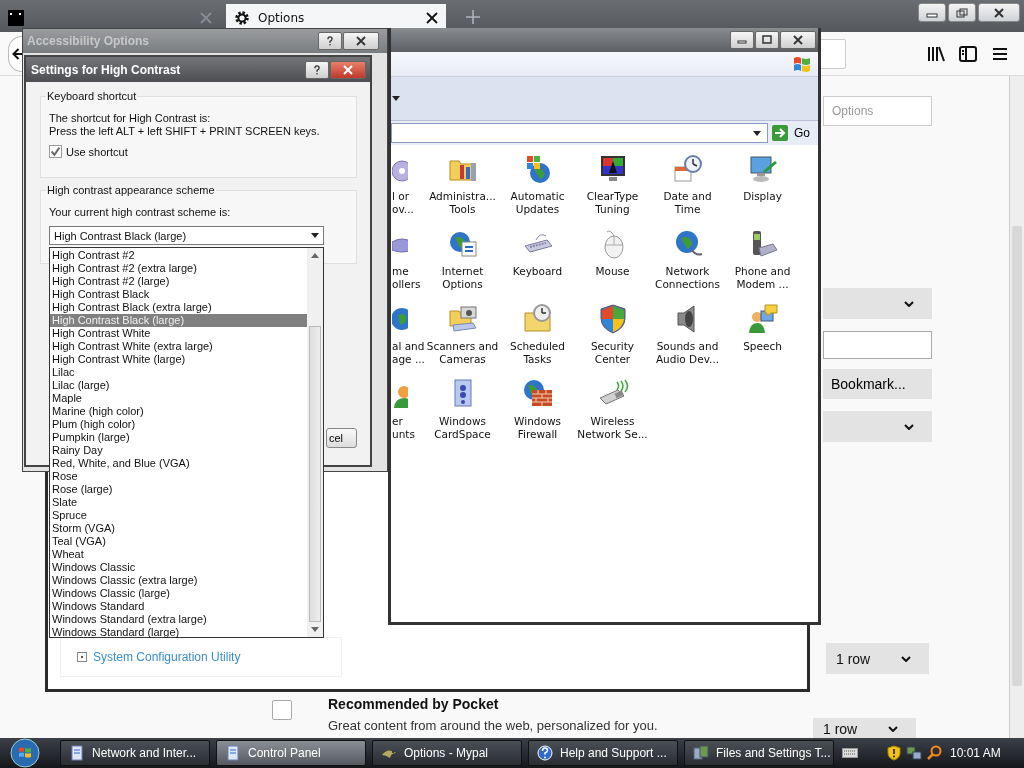 Image resolution: width=1024 pixels, height=768 pixels. Describe the element at coordinates (934, 753) in the screenshot. I see `search-icon` at that location.